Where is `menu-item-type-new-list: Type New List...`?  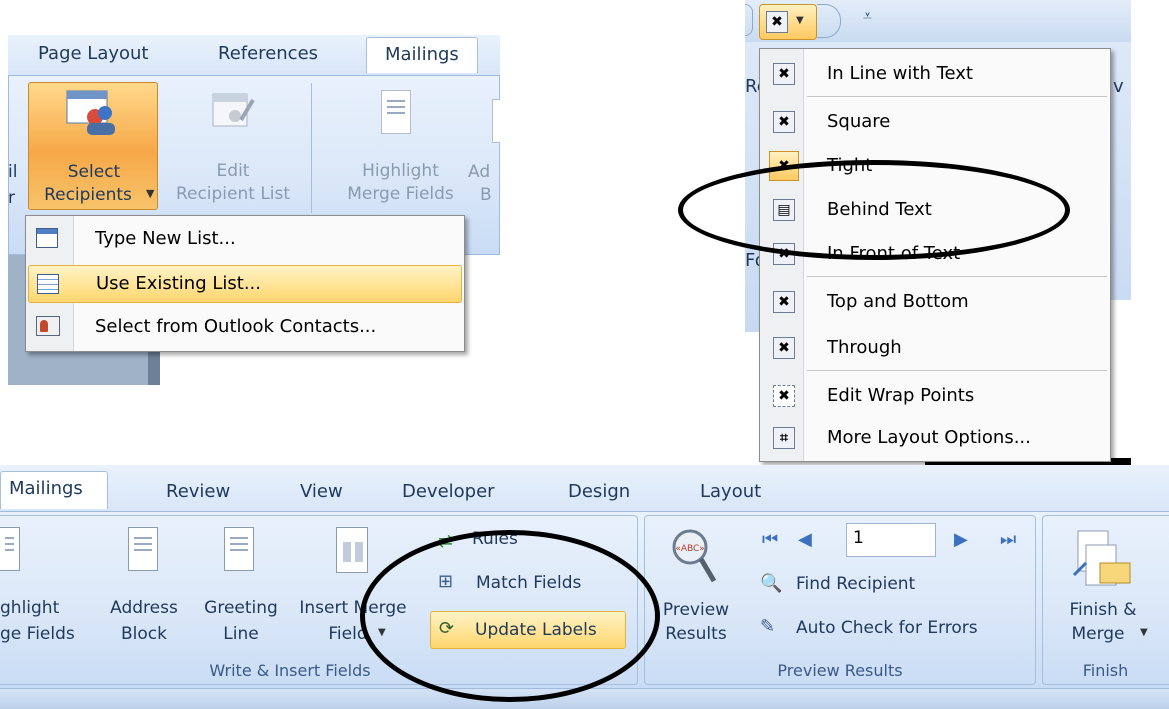 menu-item-type-new-list: Type New List... is located at coordinates (245, 240).